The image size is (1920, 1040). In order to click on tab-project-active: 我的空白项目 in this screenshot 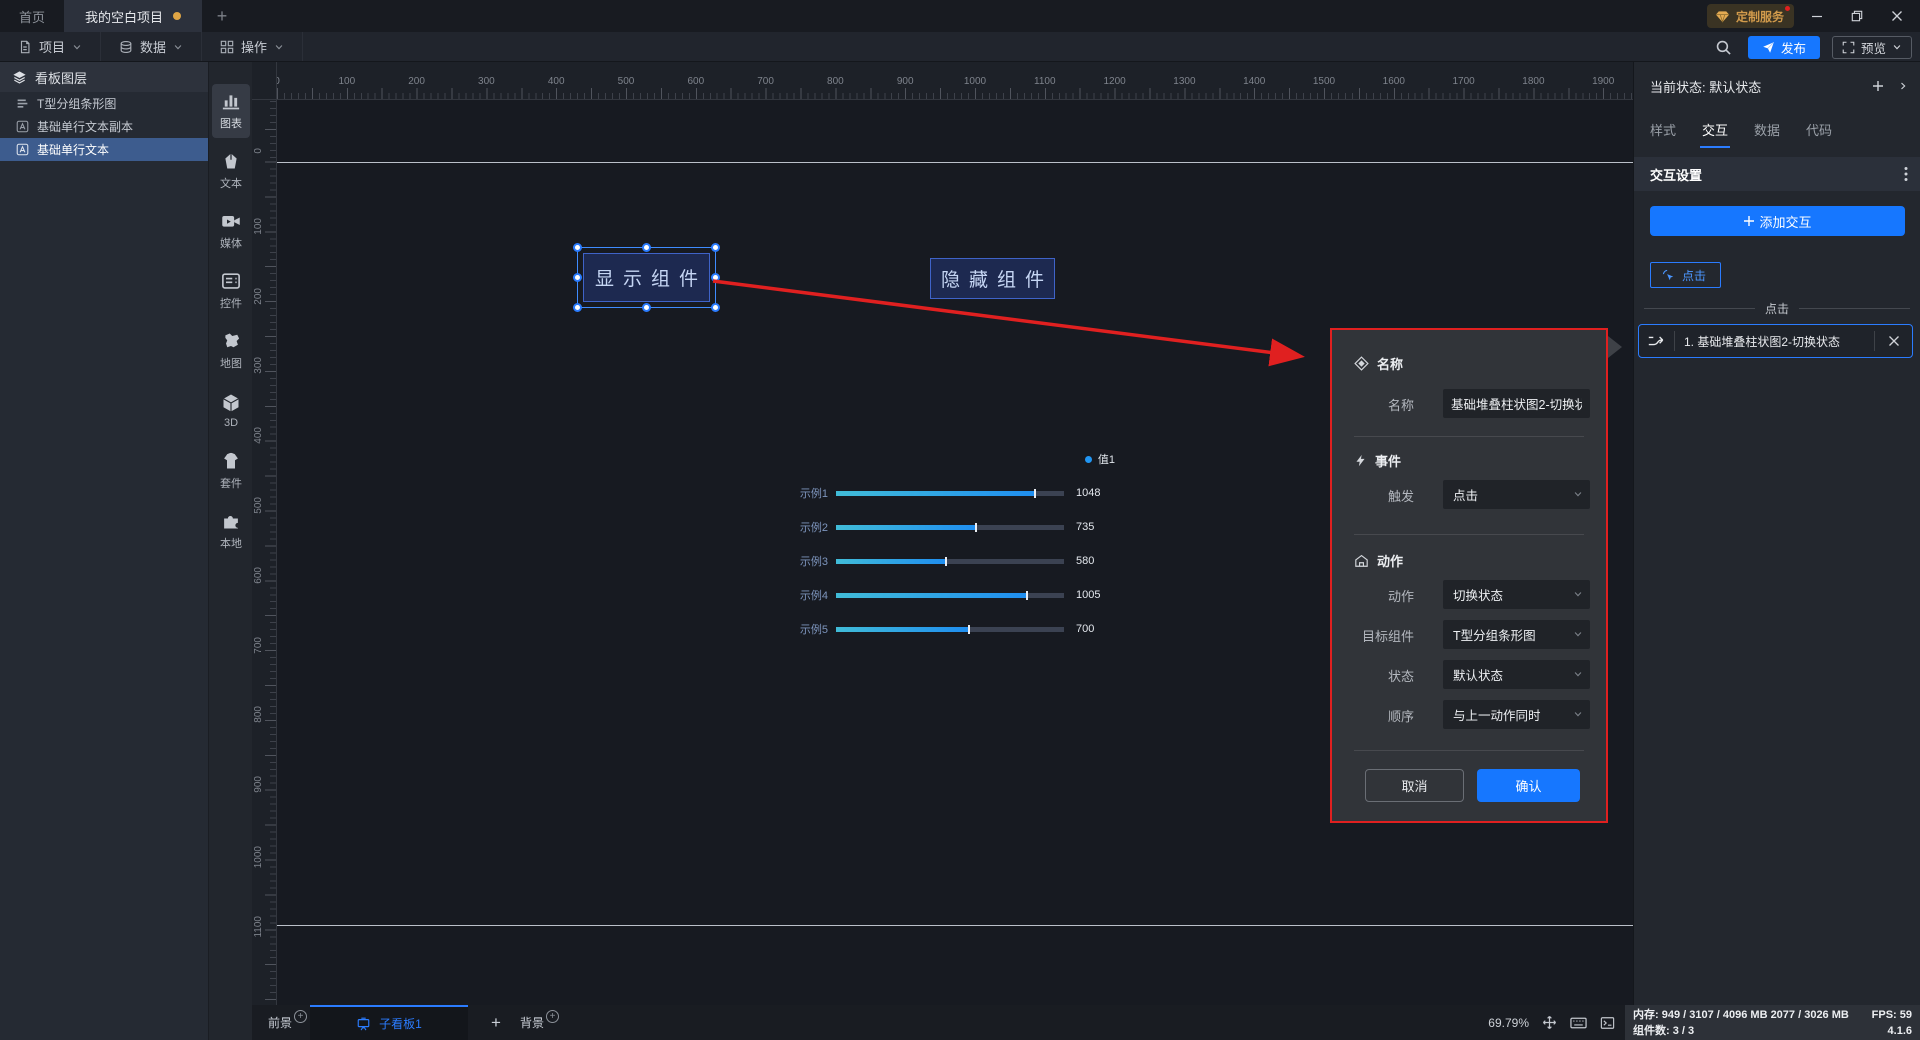, I will do `click(133, 16)`.